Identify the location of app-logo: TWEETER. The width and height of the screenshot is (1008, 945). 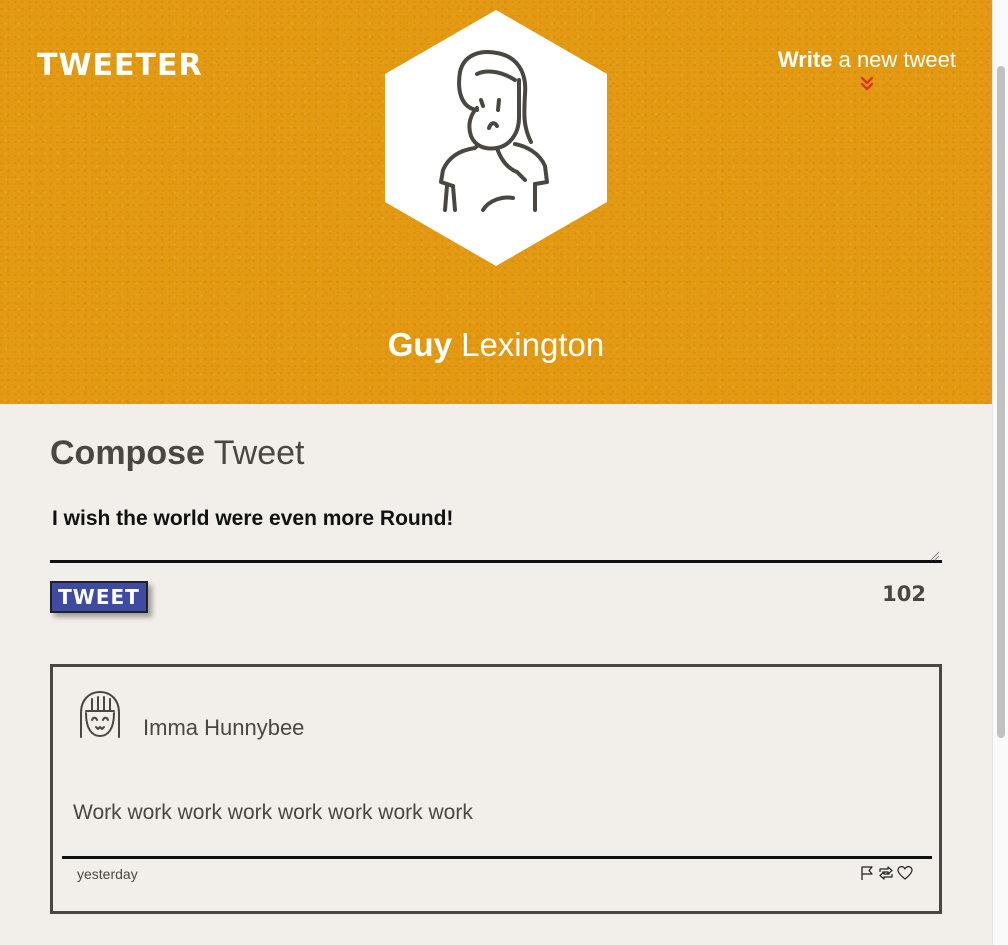
(120, 65).